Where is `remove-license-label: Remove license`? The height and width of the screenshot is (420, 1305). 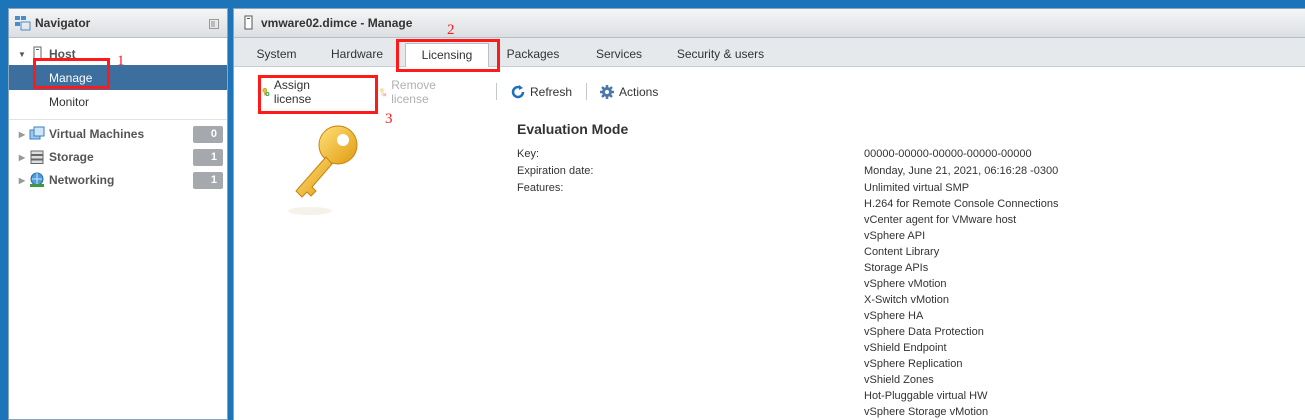 remove-license-label: Remove license is located at coordinates (413, 92).